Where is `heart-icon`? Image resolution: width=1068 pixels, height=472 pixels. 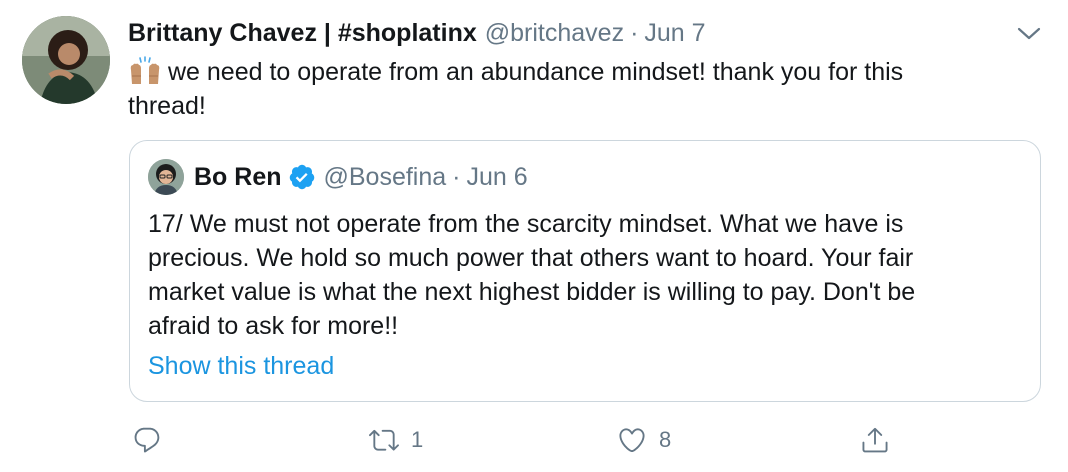 heart-icon is located at coordinates (632, 440).